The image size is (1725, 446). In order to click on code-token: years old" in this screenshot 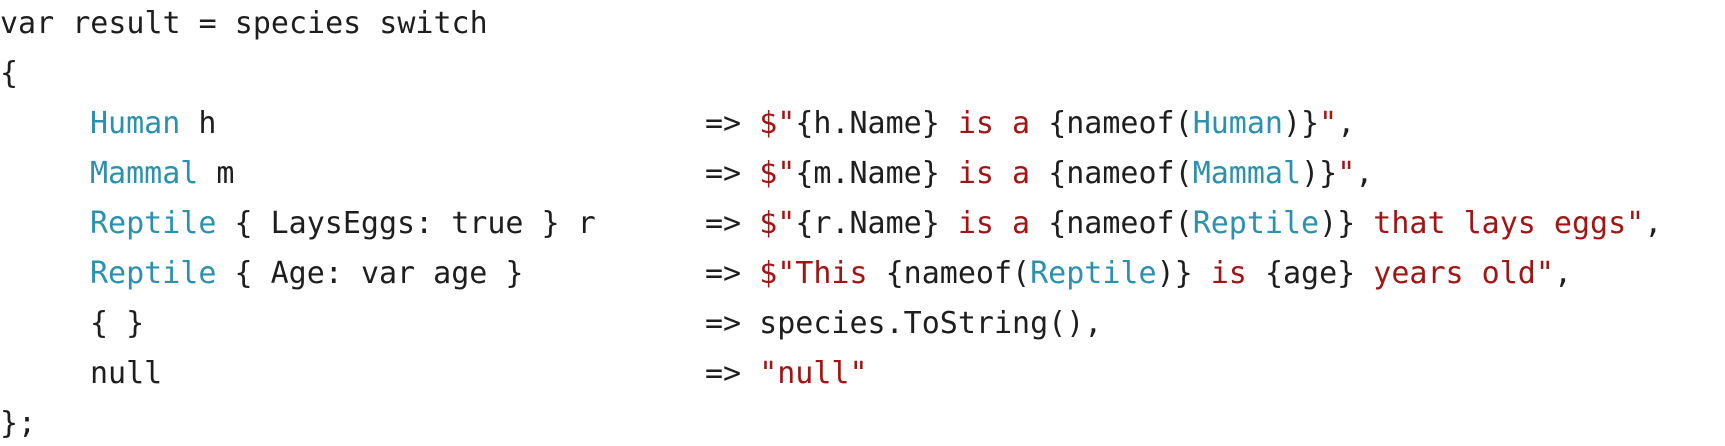, I will do `click(1454, 273)`.